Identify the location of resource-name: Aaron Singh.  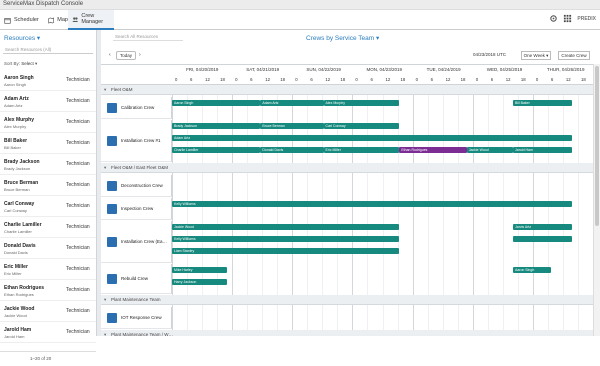
(19, 78).